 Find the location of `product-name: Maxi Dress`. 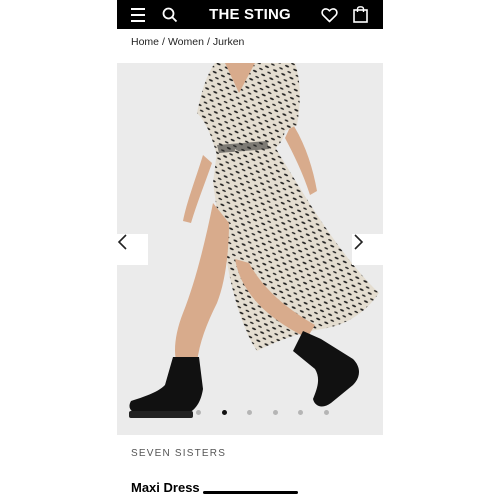

product-name: Maxi Dress is located at coordinates (165, 487).